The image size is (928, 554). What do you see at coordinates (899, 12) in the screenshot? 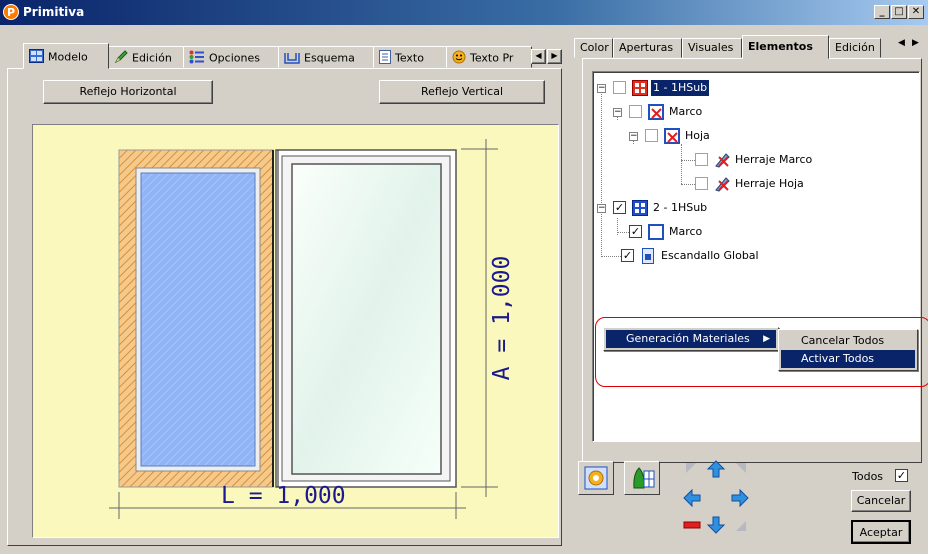
I see `maximize-button: □` at bounding box center [899, 12].